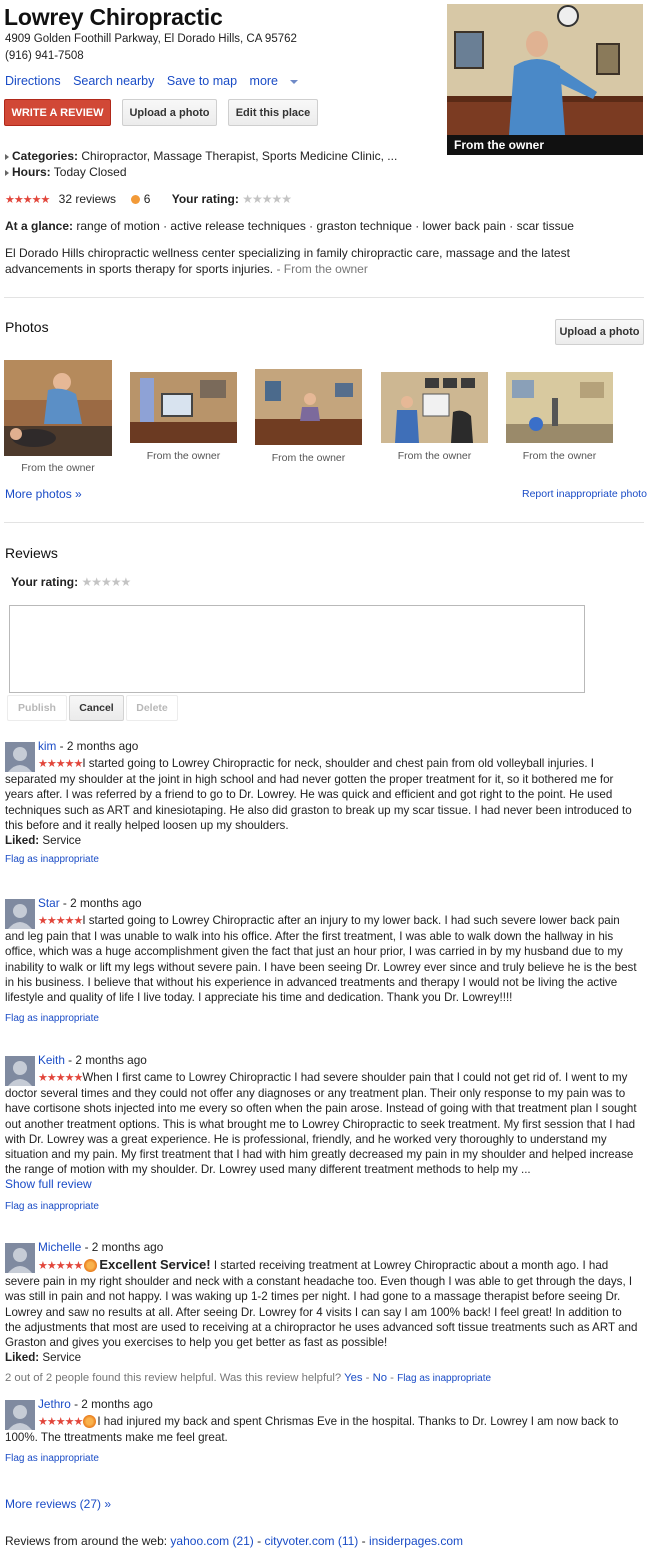 The height and width of the screenshot is (1551, 648). I want to click on medal-count: 6, so click(147, 199).